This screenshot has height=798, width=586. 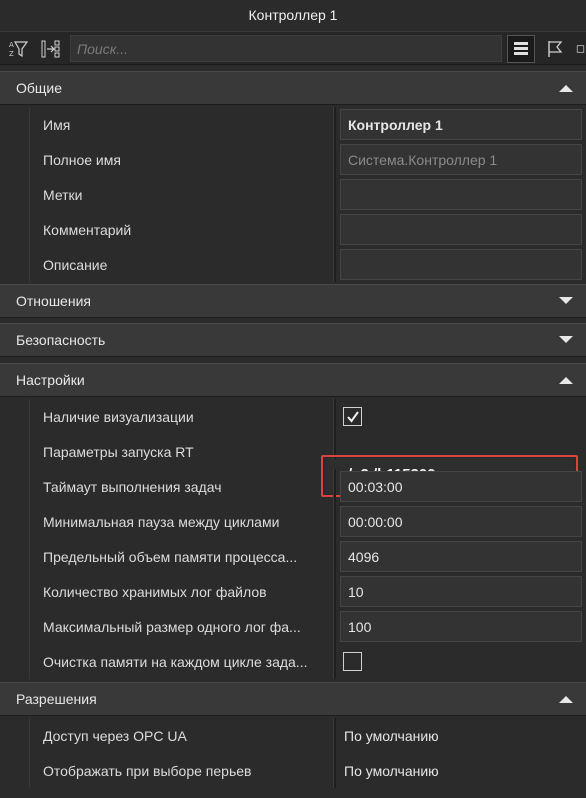 I want to click on visualization-checkbox, so click(x=352, y=416).